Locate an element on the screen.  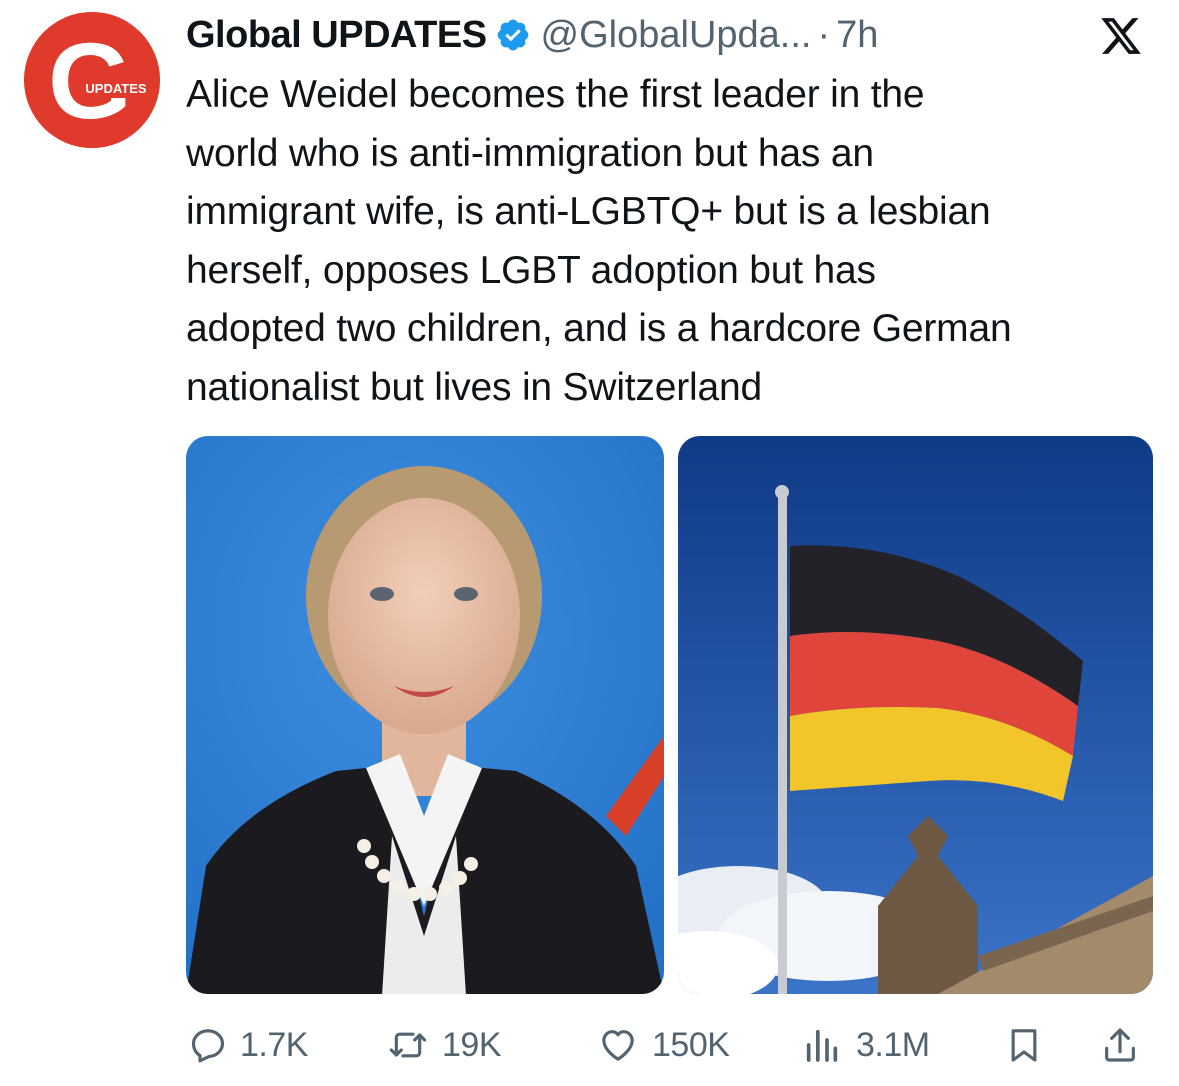
bookmark-button is located at coordinates (1024, 1045).